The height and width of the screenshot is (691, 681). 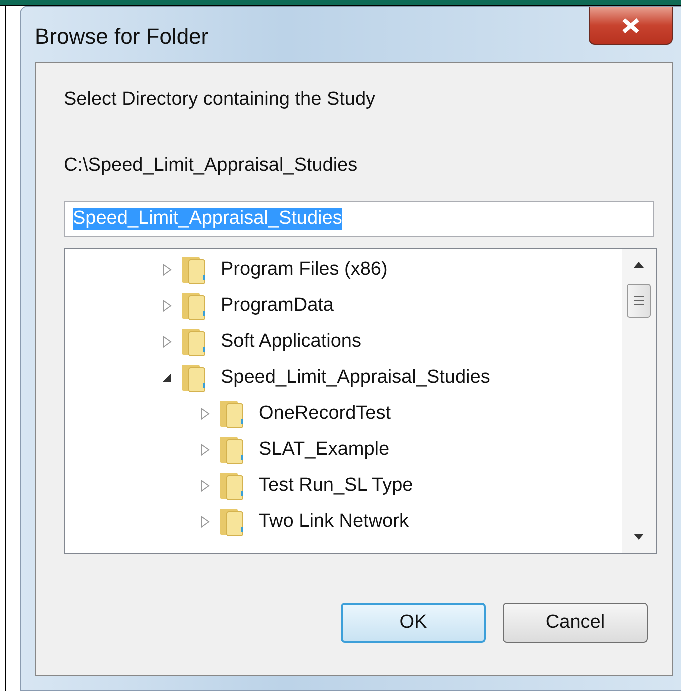 I want to click on current-path: C:\Speed_Limit_Appraisal_Studies, so click(x=211, y=166).